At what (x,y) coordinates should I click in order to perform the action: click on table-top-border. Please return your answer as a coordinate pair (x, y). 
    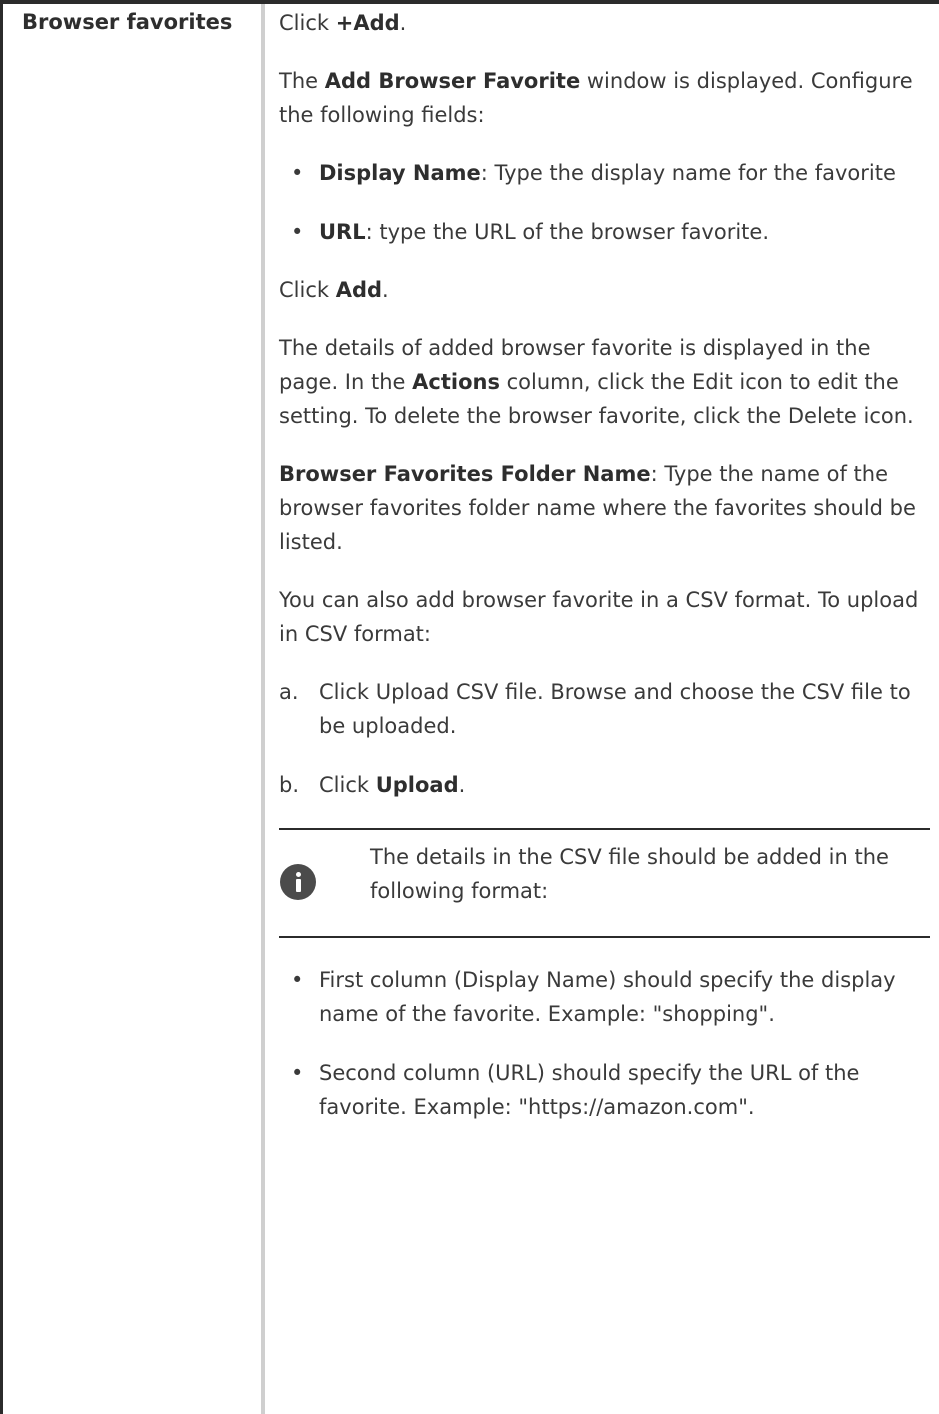
    Looking at the image, I should click on (469, 2).